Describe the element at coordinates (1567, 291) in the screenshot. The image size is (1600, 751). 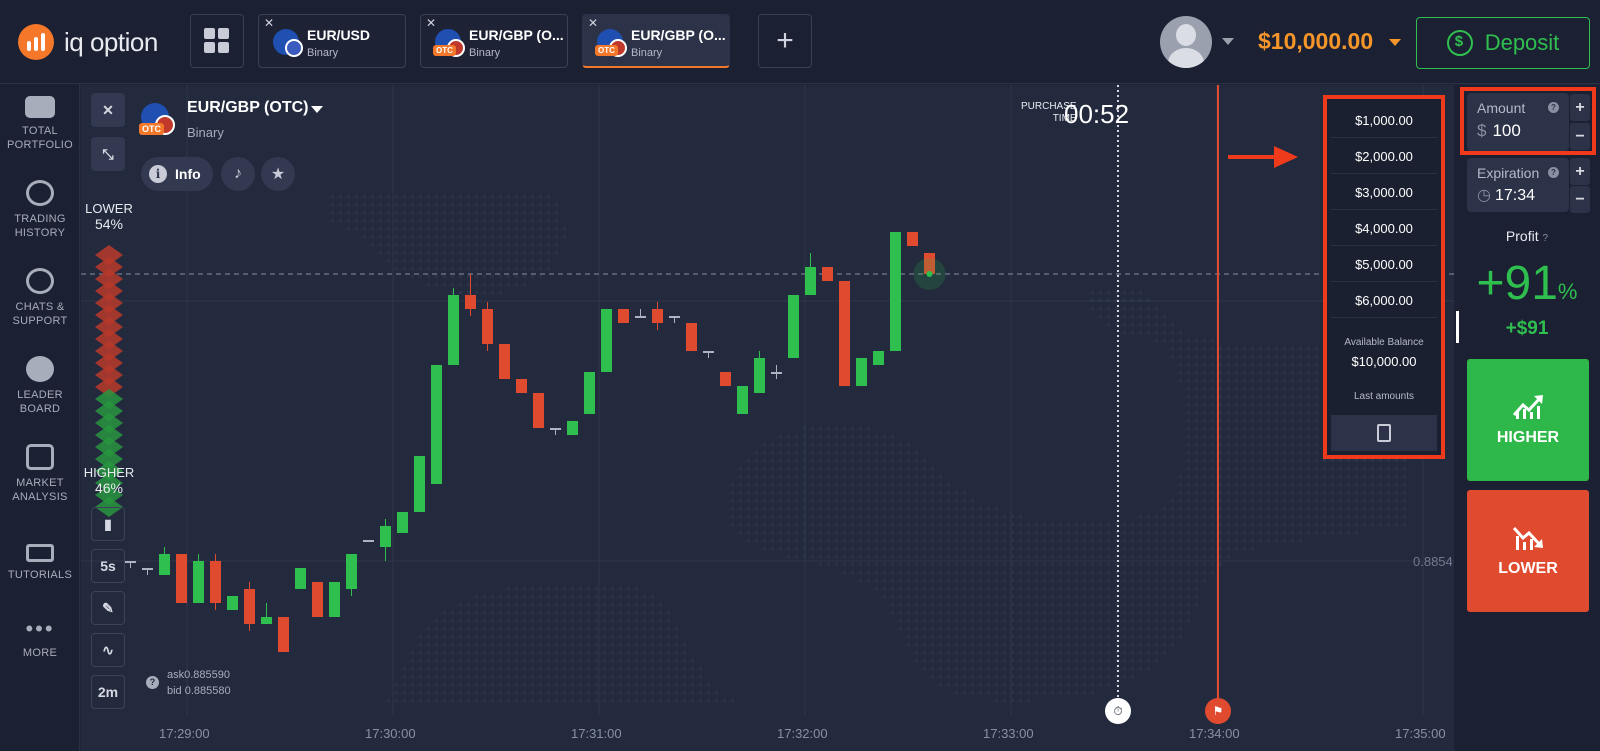
I see `profit-pct-unit: %` at that location.